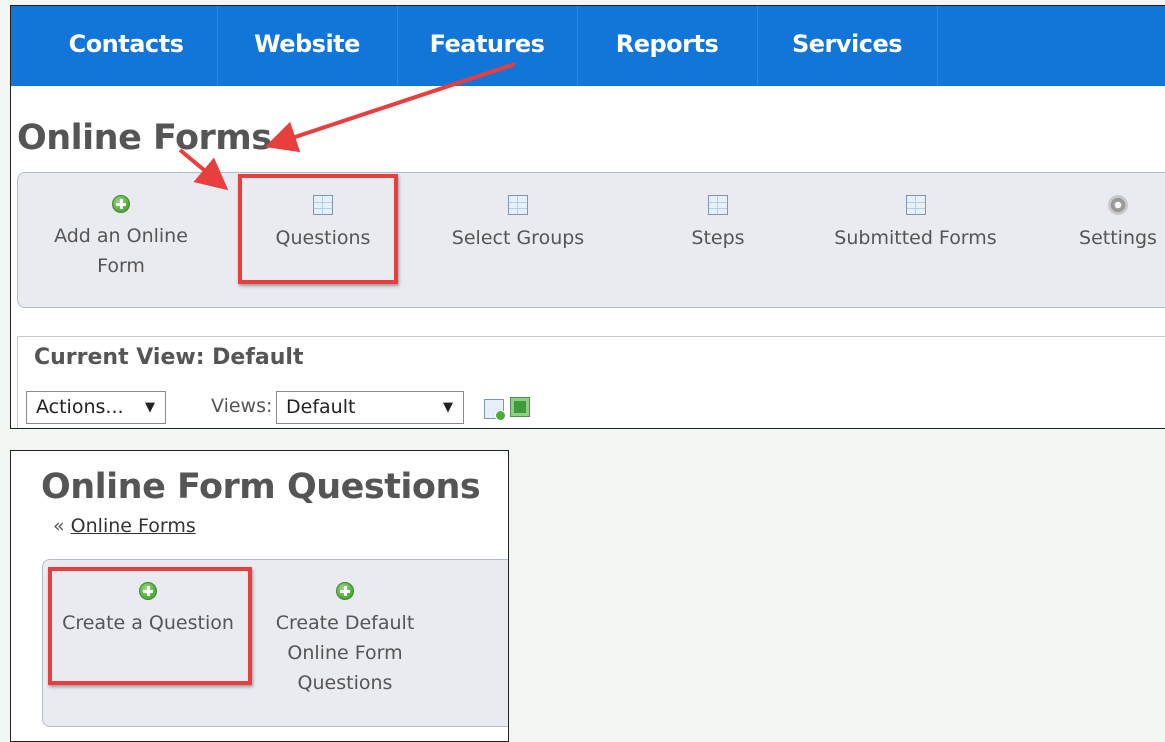 The image size is (1165, 742). I want to click on toolbar-label: Select Groups, so click(518, 238).